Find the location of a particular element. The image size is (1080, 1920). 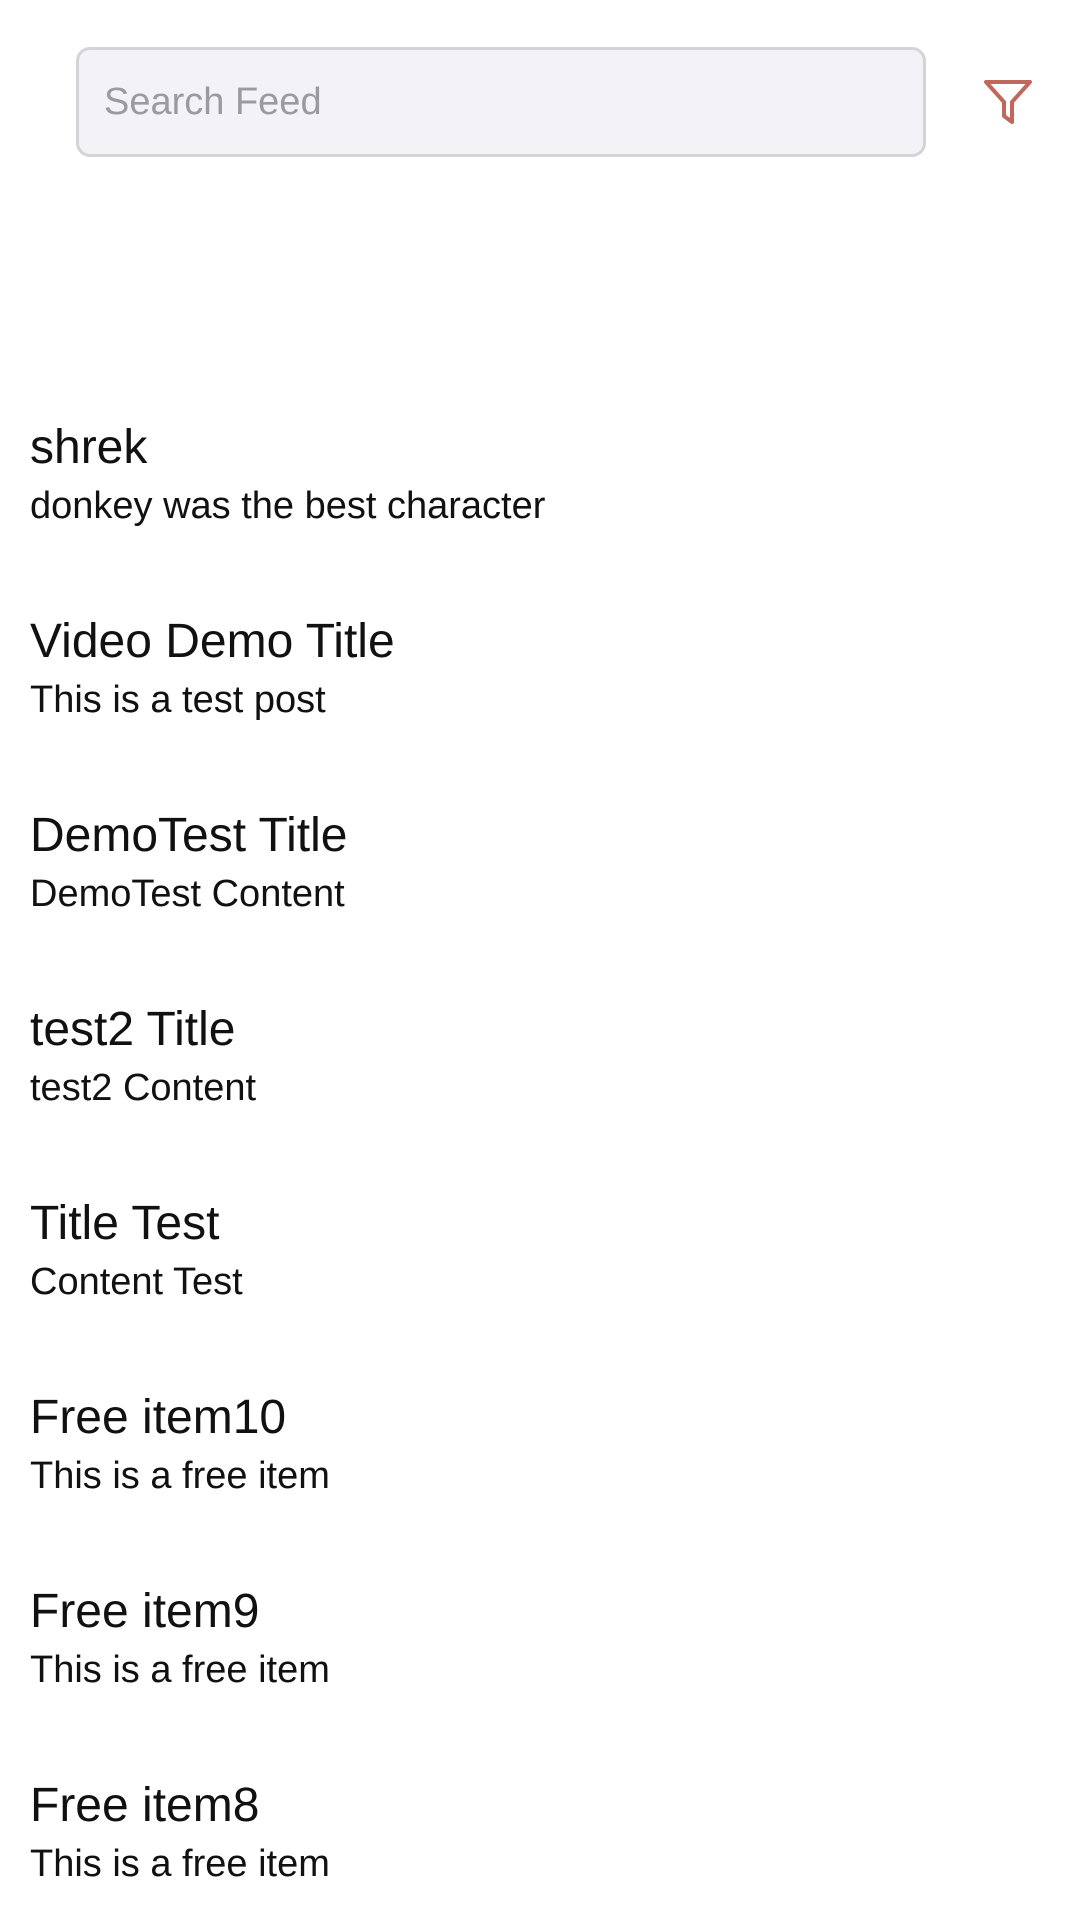

feed-item-title: Free item10 is located at coordinates (158, 1417).